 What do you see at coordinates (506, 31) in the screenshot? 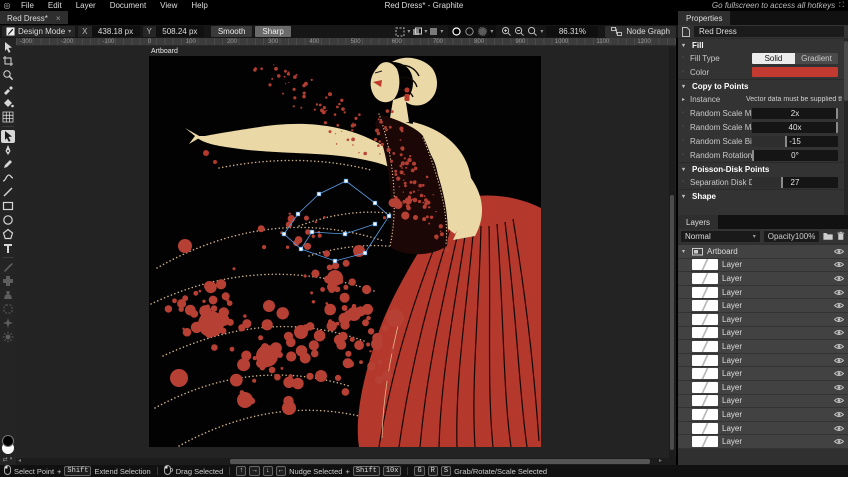
I see `zoom-in-icon` at bounding box center [506, 31].